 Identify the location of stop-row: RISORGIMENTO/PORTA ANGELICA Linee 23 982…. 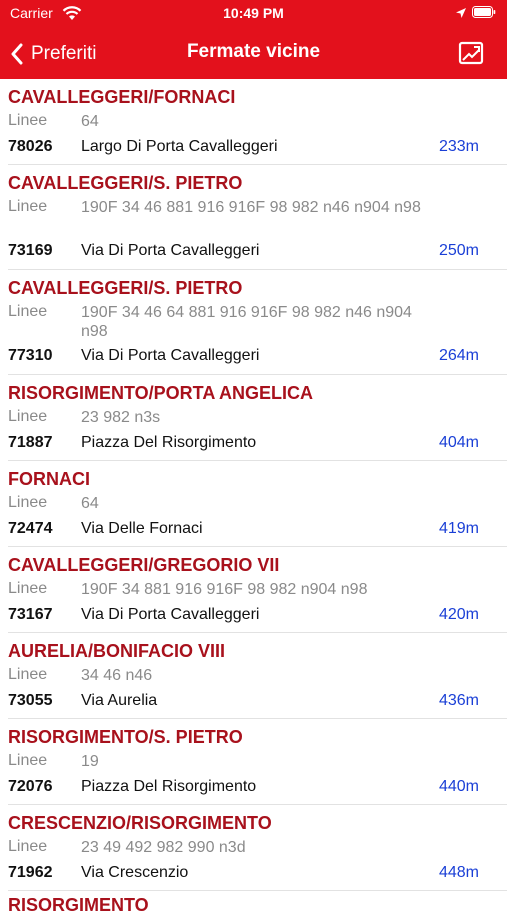
(257, 418).